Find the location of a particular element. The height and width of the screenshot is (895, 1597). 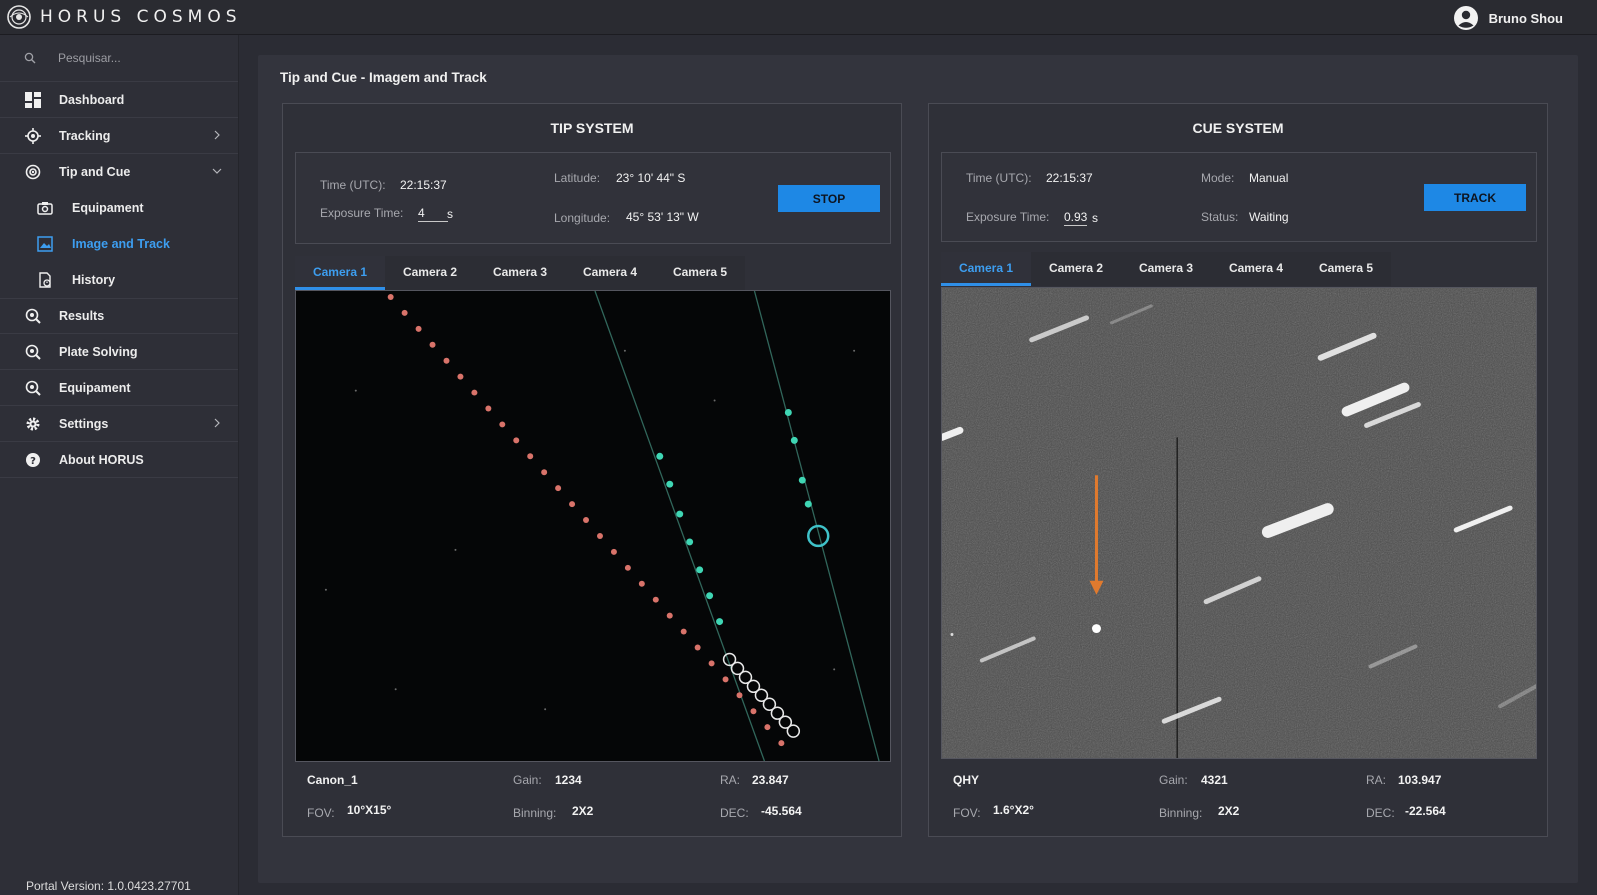

gain-value: 1234 is located at coordinates (568, 780).